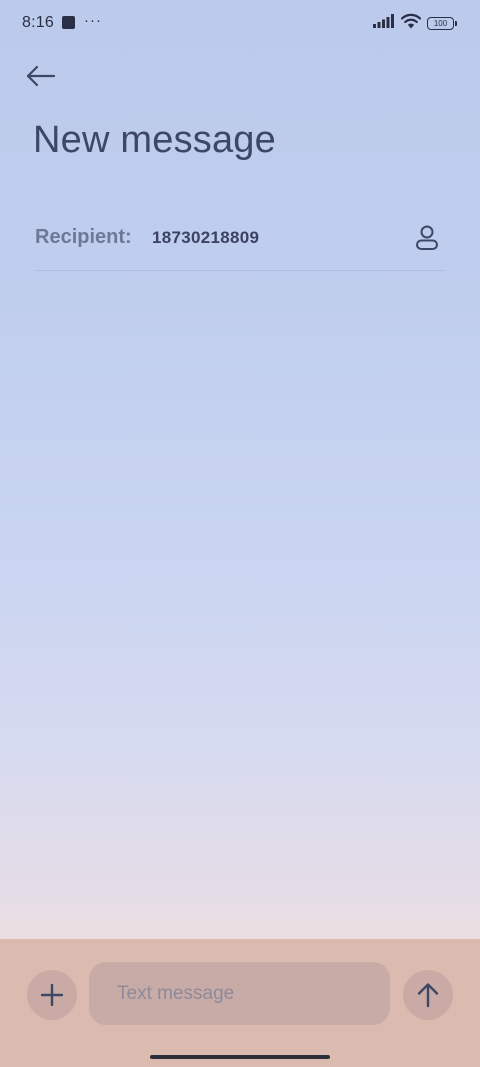  Describe the element at coordinates (411, 23) in the screenshot. I see `wifi-icon` at that location.